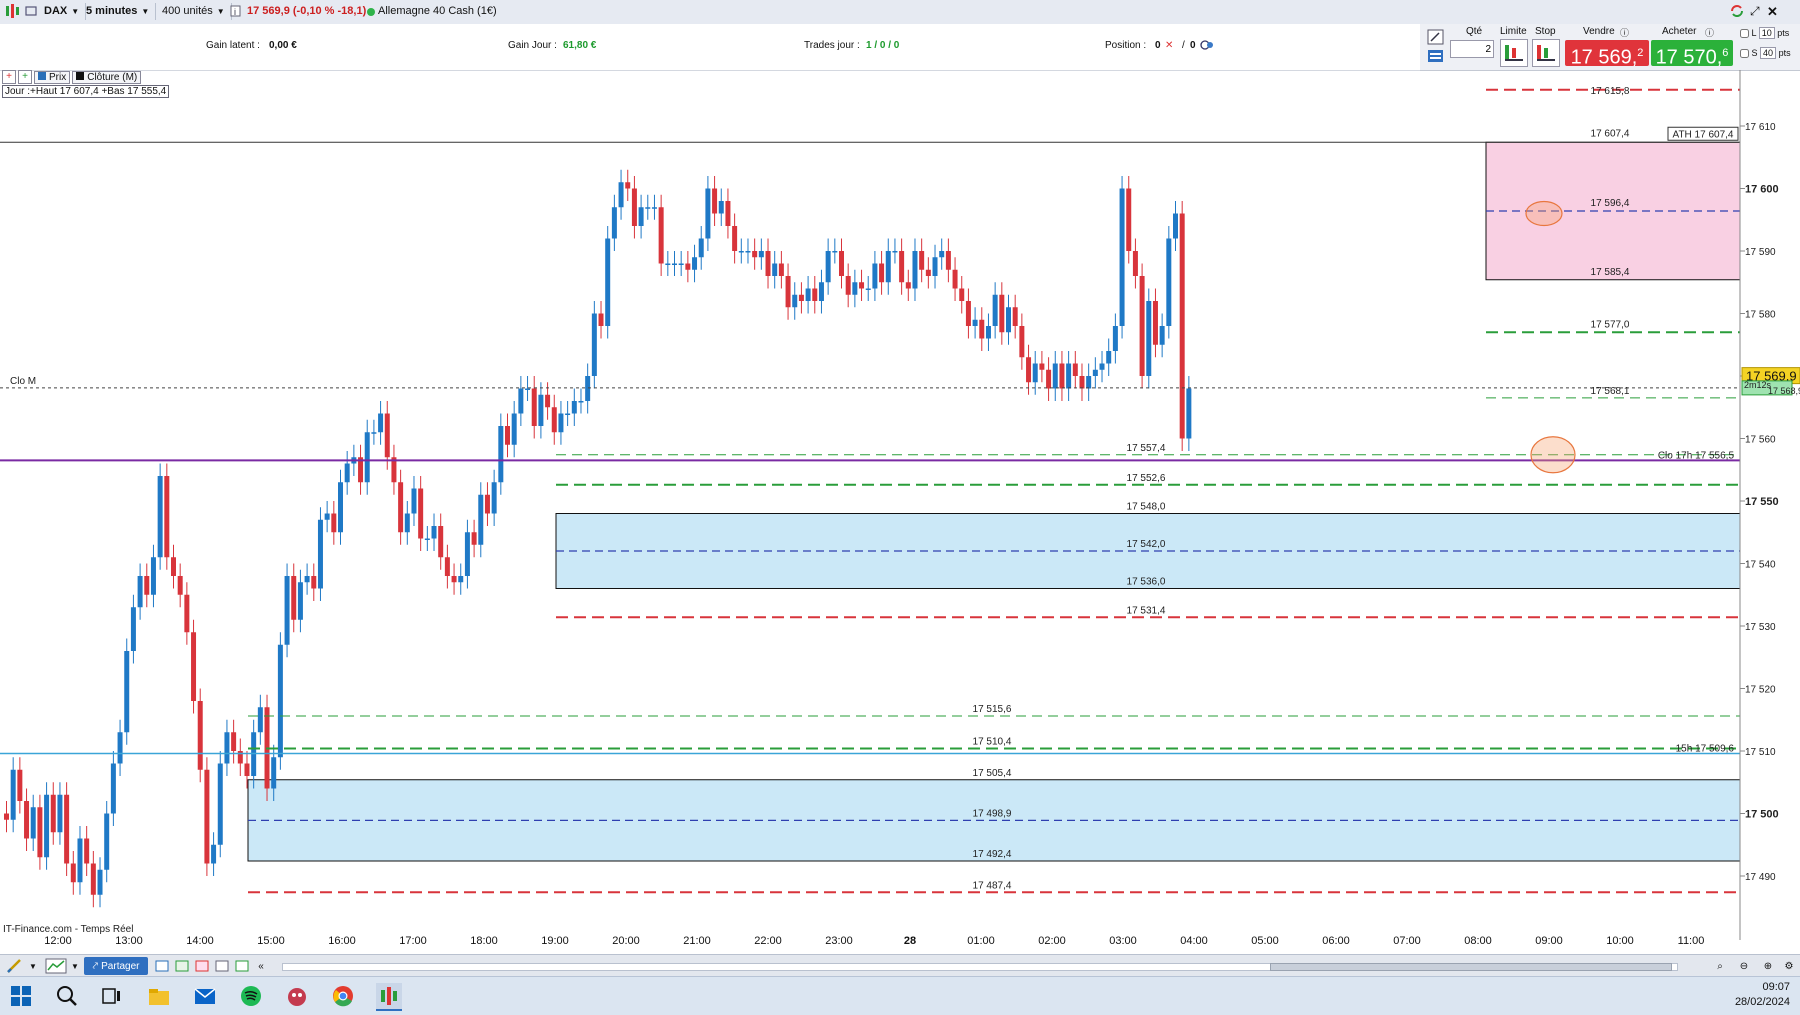 This screenshot has width=1800, height=1015. What do you see at coordinates (1610, 324) in the screenshot?
I see `level-label-577: 17 577,0` at bounding box center [1610, 324].